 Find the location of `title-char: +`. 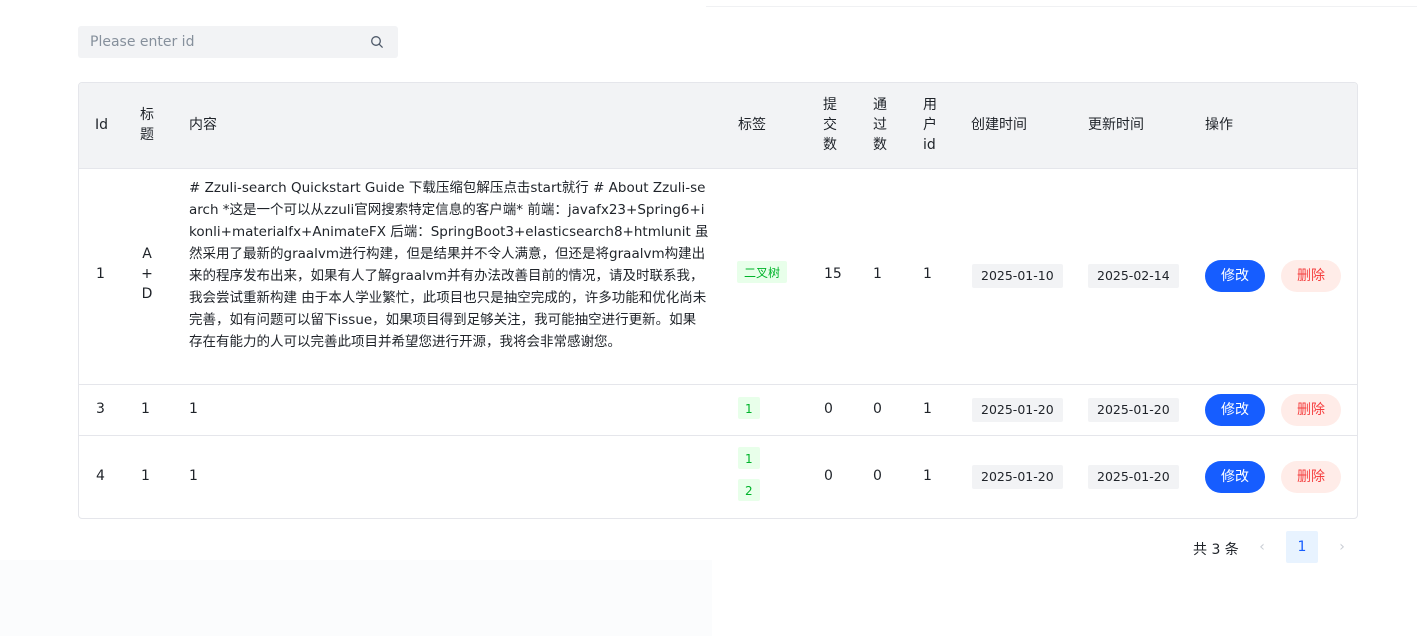

title-char: + is located at coordinates (147, 274).